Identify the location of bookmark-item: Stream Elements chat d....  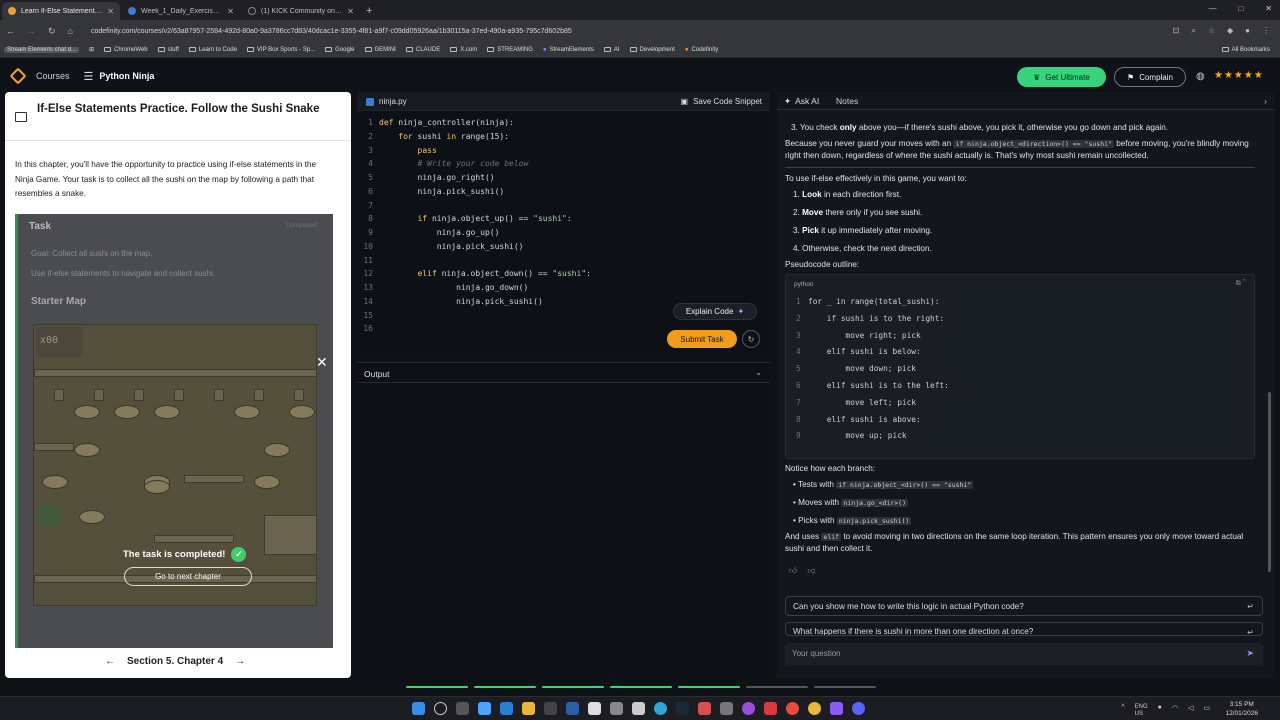
(42, 49).